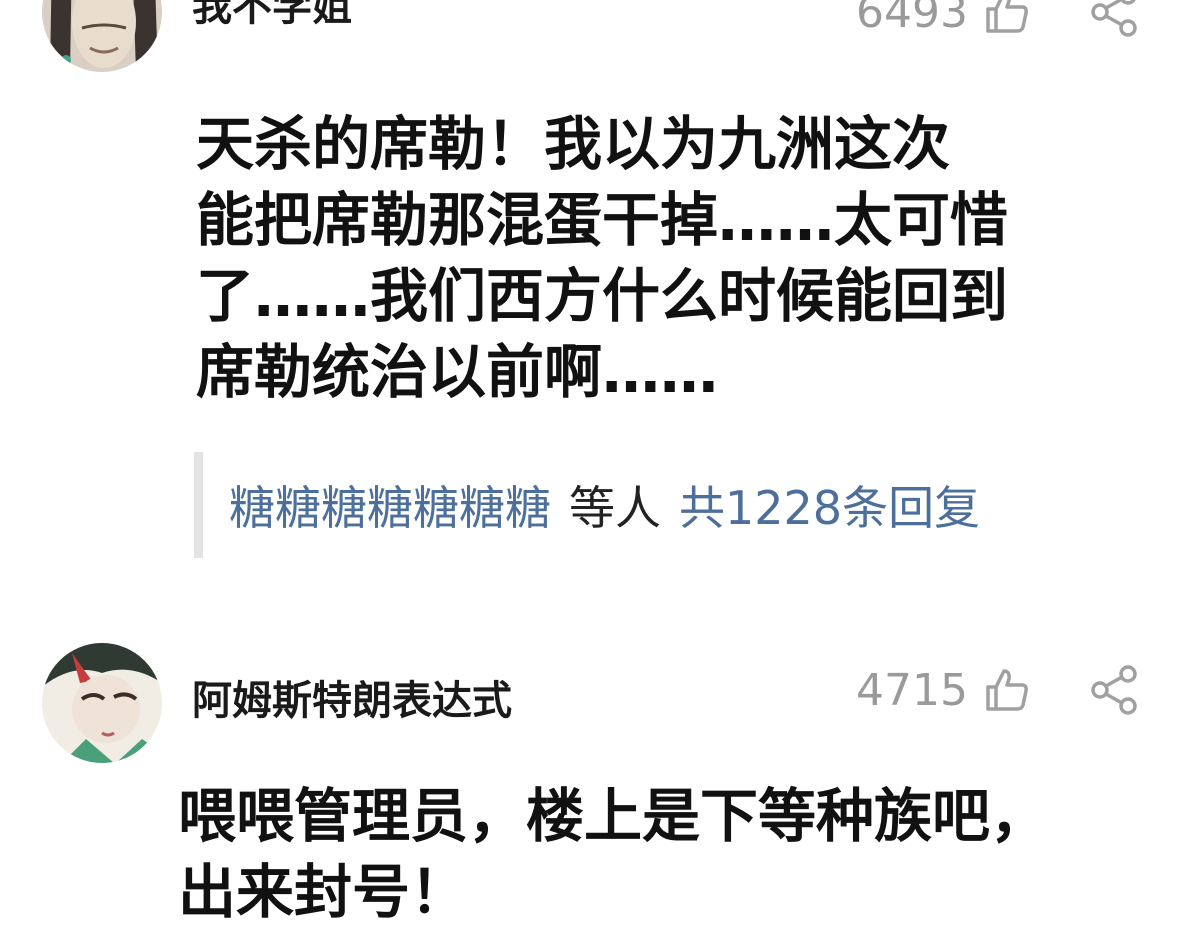 The height and width of the screenshot is (937, 1200). What do you see at coordinates (615, 508) in the screenshot?
I see `reply-etc-label: 等人` at bounding box center [615, 508].